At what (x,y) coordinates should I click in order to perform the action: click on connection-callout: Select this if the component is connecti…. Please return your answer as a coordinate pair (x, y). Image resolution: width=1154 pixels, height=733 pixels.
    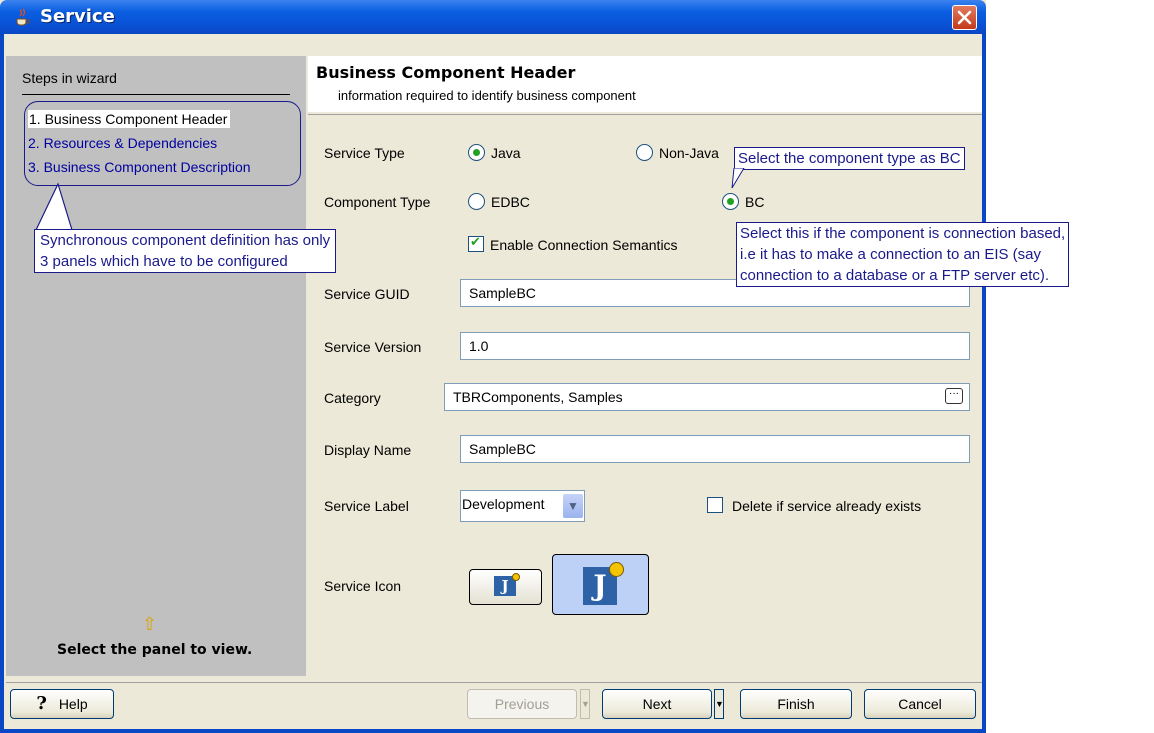
    Looking at the image, I should click on (903, 254).